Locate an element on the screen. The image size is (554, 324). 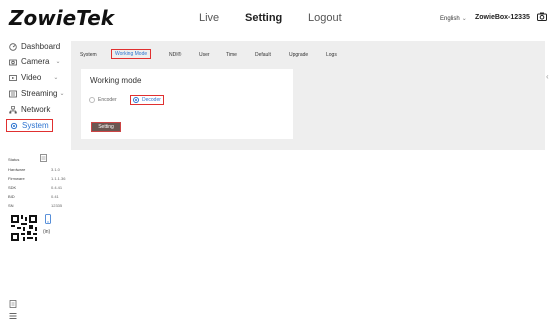
sidebar-item-dashboard: Dashboard is located at coordinates (34, 46).